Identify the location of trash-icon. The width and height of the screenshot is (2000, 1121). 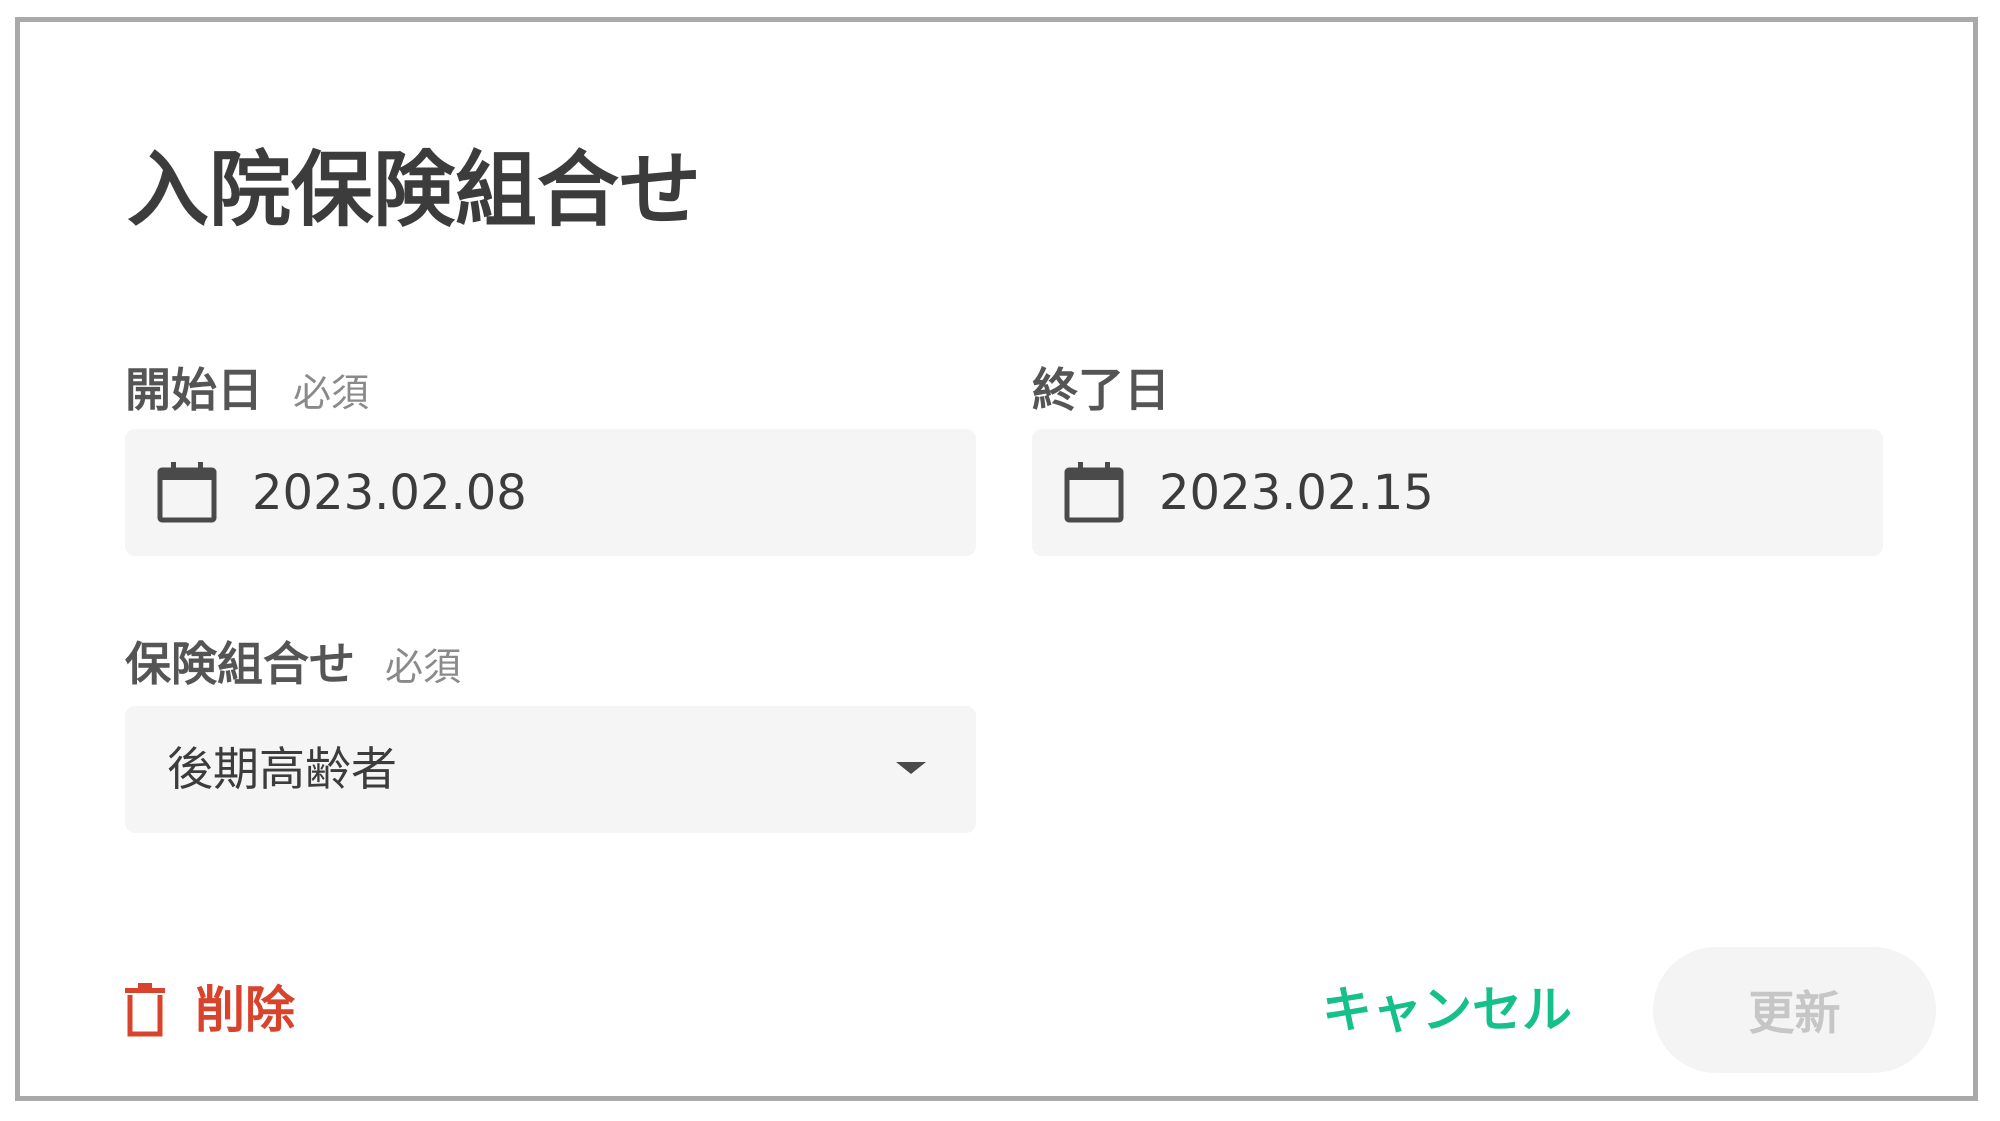
(145, 1010).